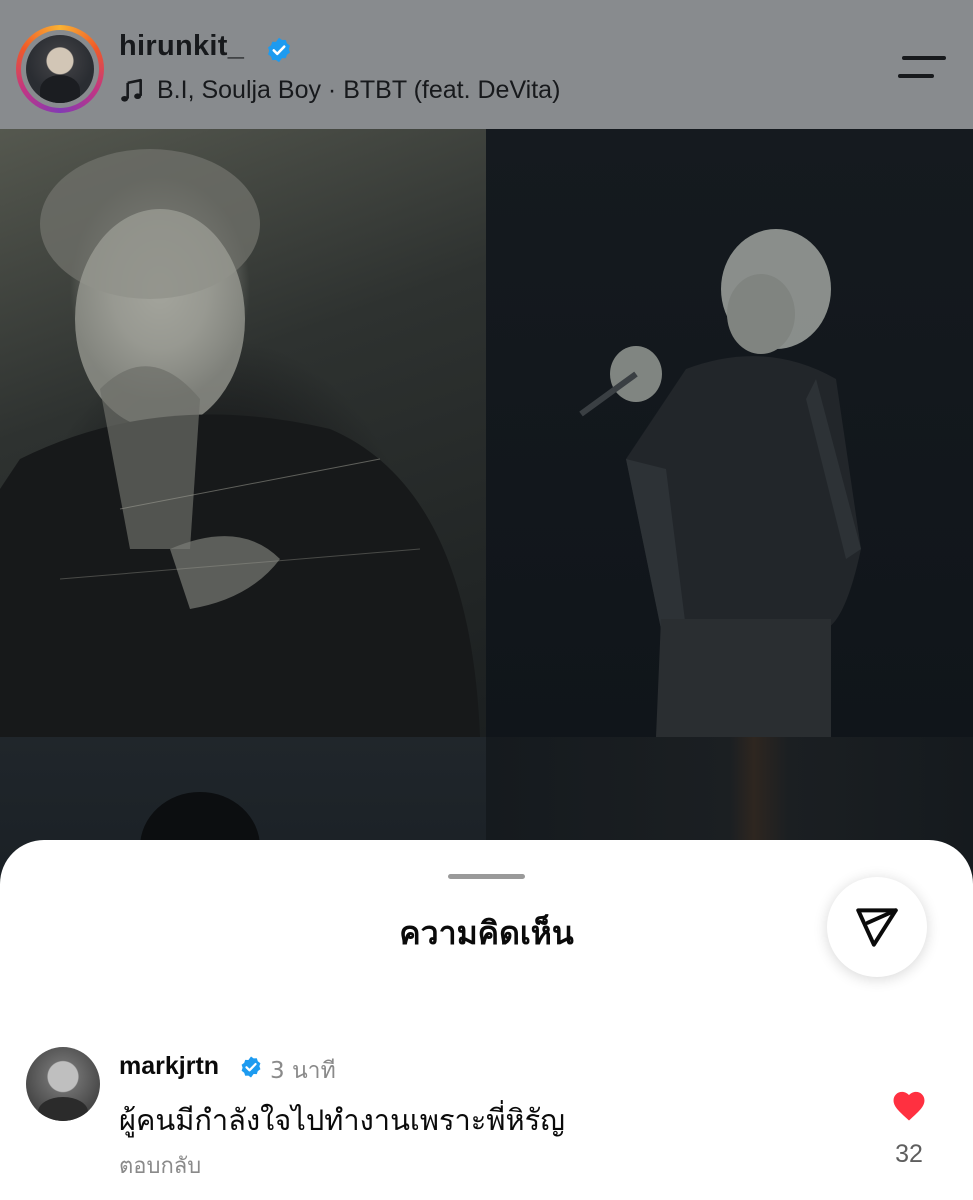 This screenshot has height=1200, width=973. I want to click on send-icon, so click(877, 927).